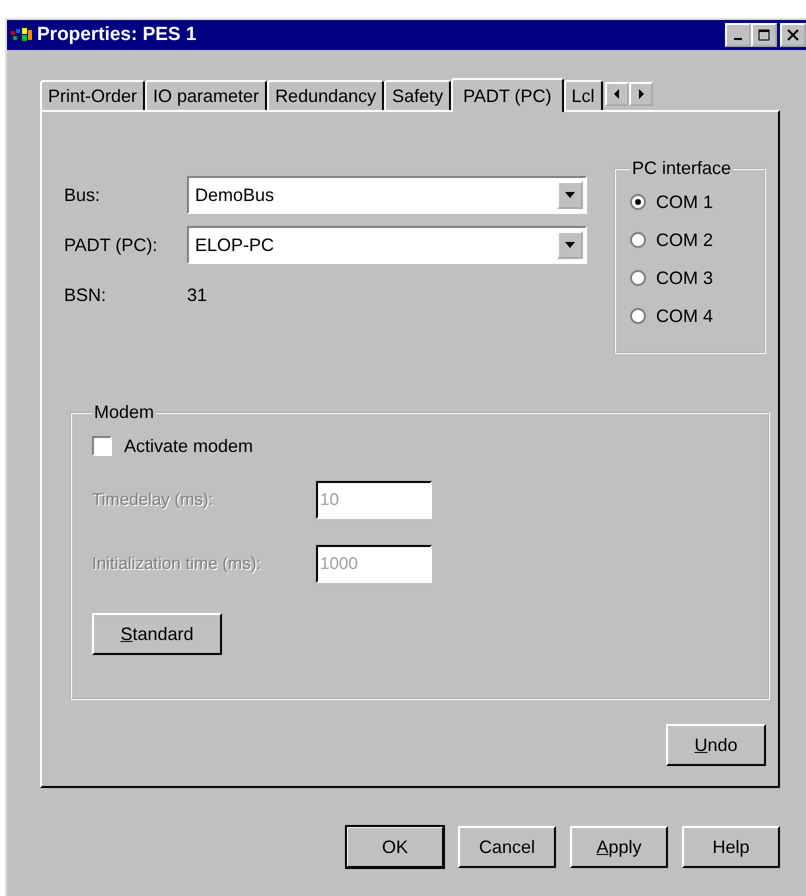 Image resolution: width=806 pixels, height=896 pixels. What do you see at coordinates (738, 39) in the screenshot?
I see `minimize-icon` at bounding box center [738, 39].